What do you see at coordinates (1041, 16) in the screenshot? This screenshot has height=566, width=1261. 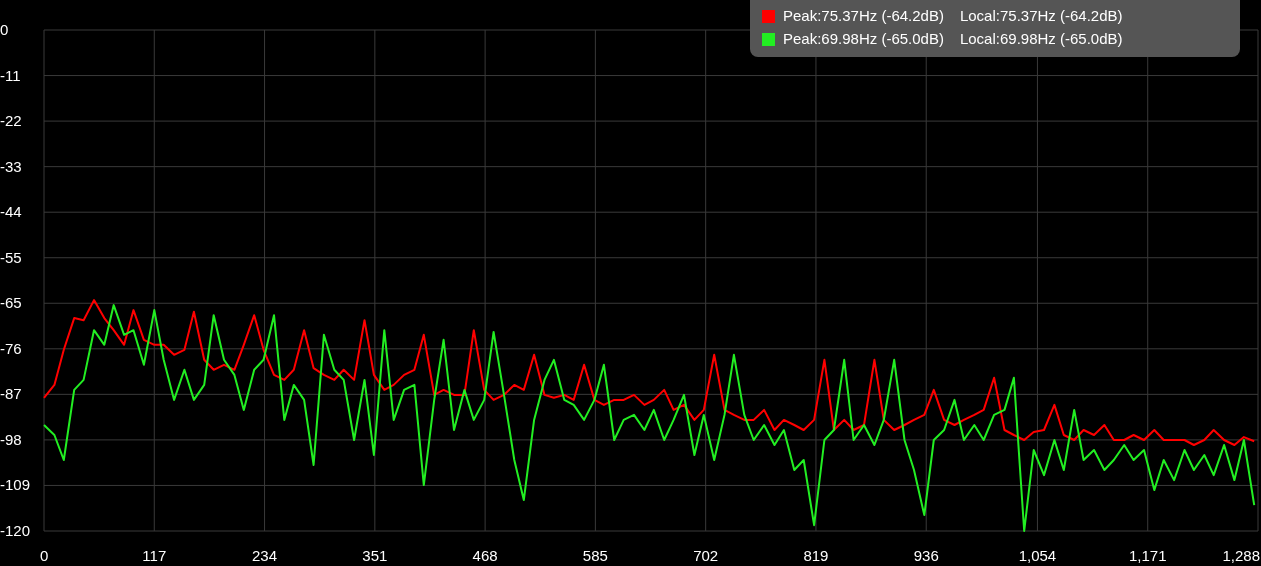 I see `local-reading: Local:75.37Hz (-64.2dB)` at bounding box center [1041, 16].